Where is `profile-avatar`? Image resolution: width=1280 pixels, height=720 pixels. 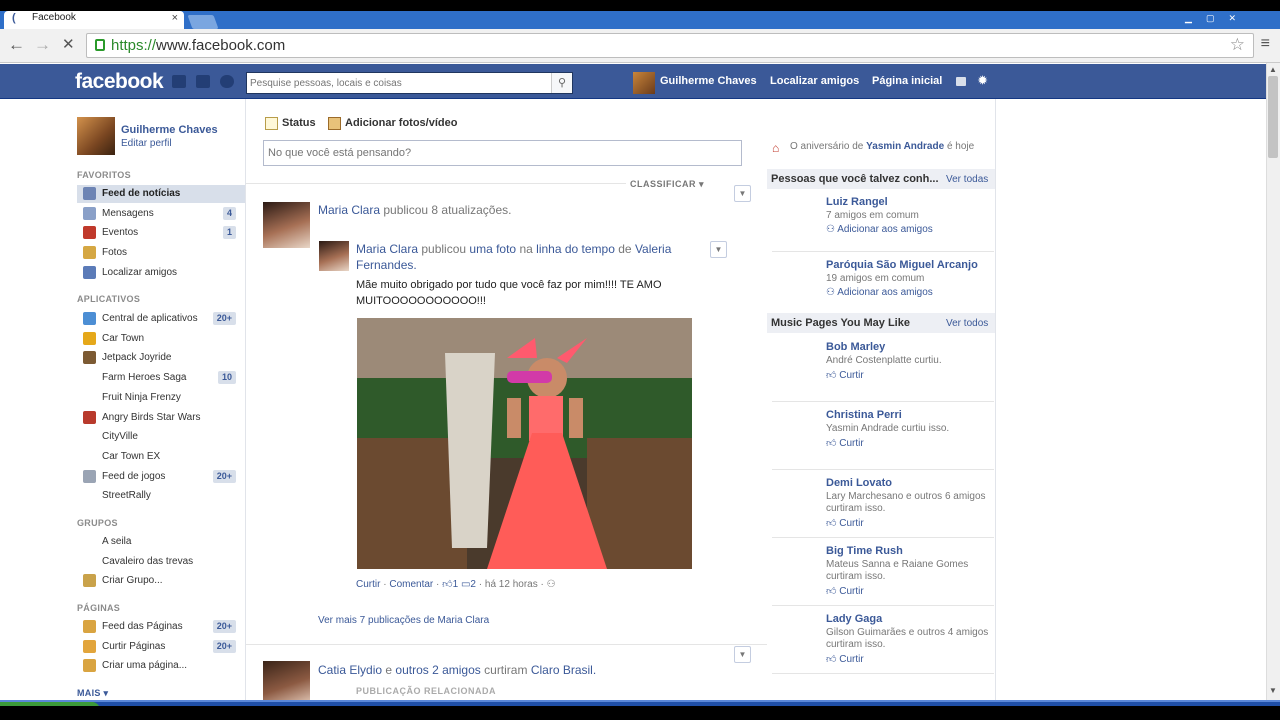 profile-avatar is located at coordinates (96, 136).